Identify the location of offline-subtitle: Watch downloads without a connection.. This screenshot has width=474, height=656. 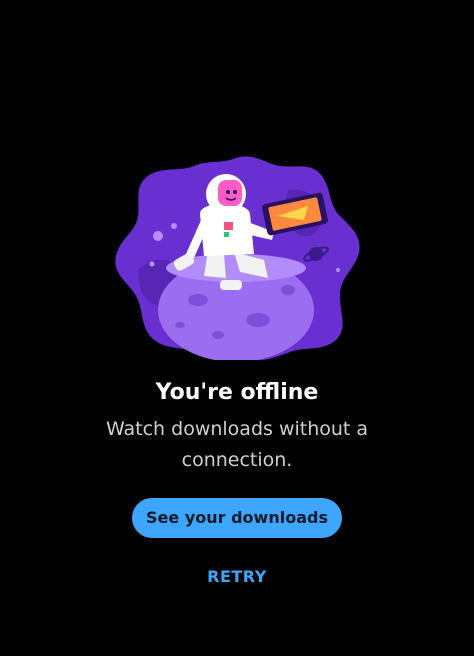
(237, 444).